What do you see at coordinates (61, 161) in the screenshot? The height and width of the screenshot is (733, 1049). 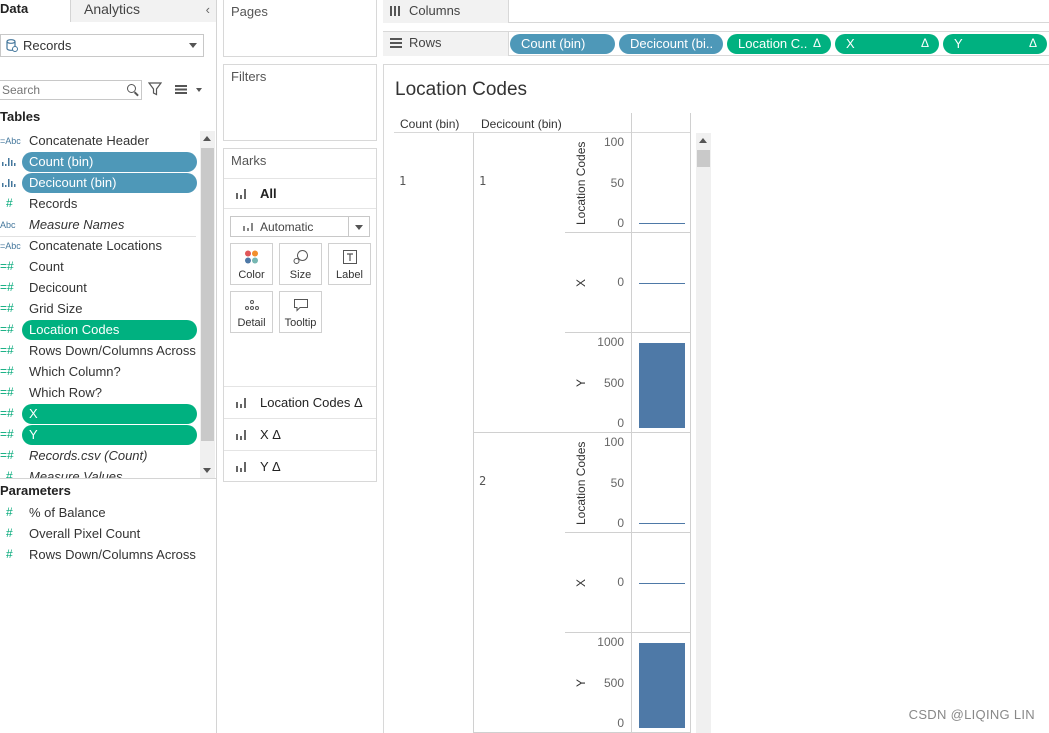 I see `field-name: Count (bin)` at bounding box center [61, 161].